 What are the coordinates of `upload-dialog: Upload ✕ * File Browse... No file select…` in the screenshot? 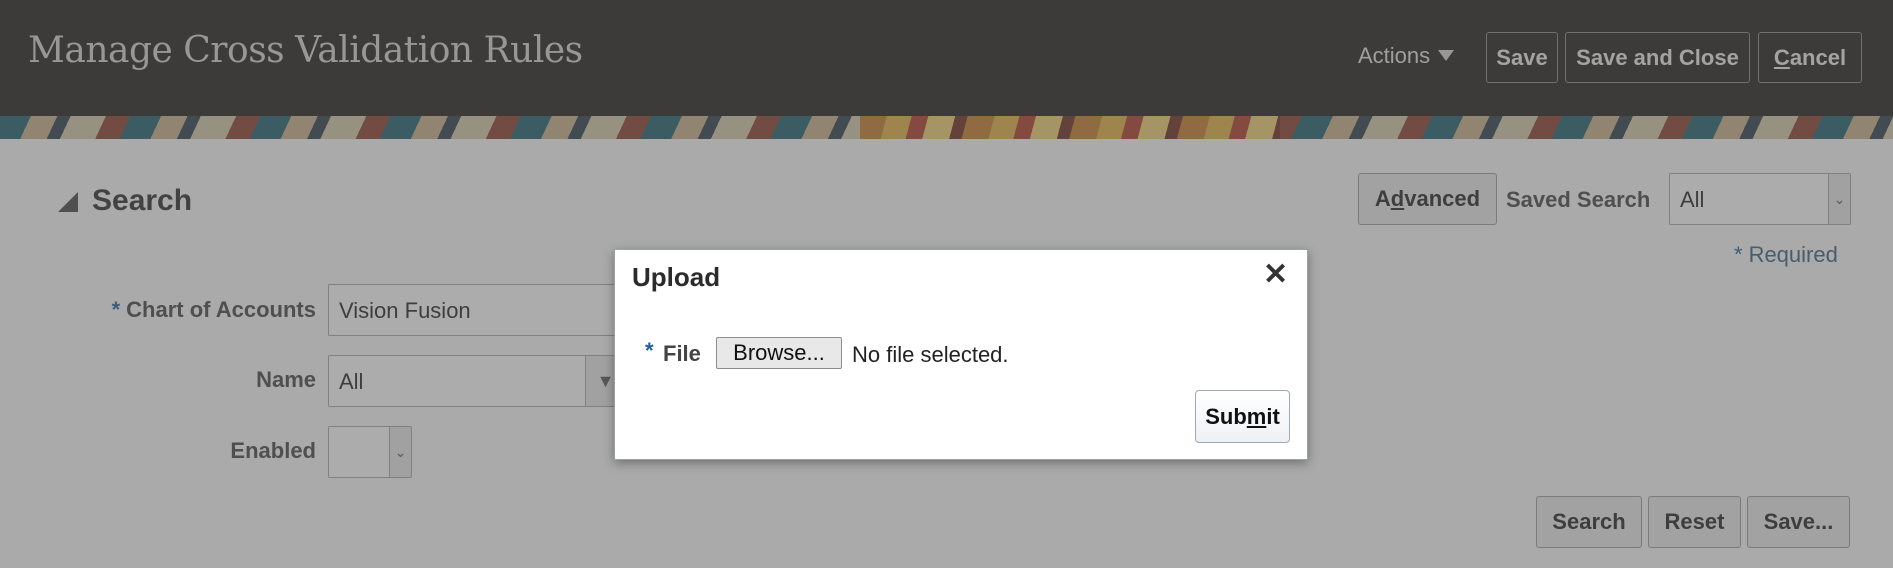 It's located at (961, 354).